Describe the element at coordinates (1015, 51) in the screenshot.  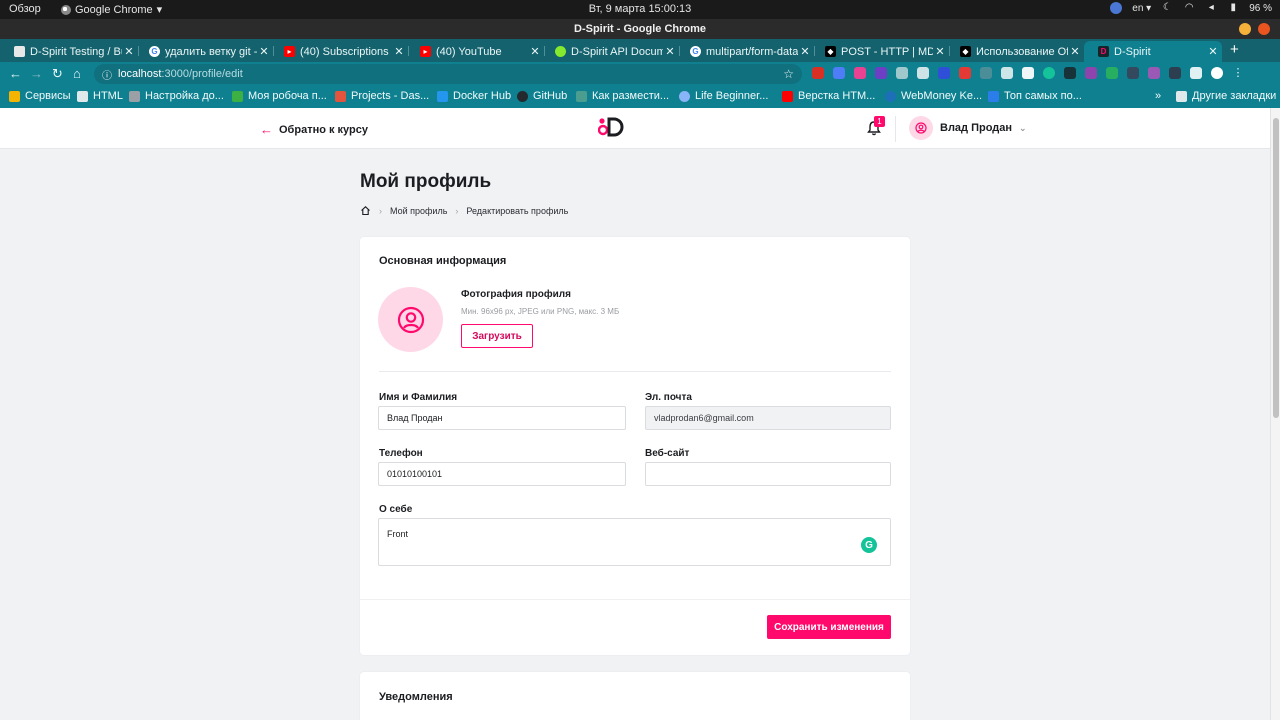
I see `browser-tab: ◆ Использование Of ✕` at that location.